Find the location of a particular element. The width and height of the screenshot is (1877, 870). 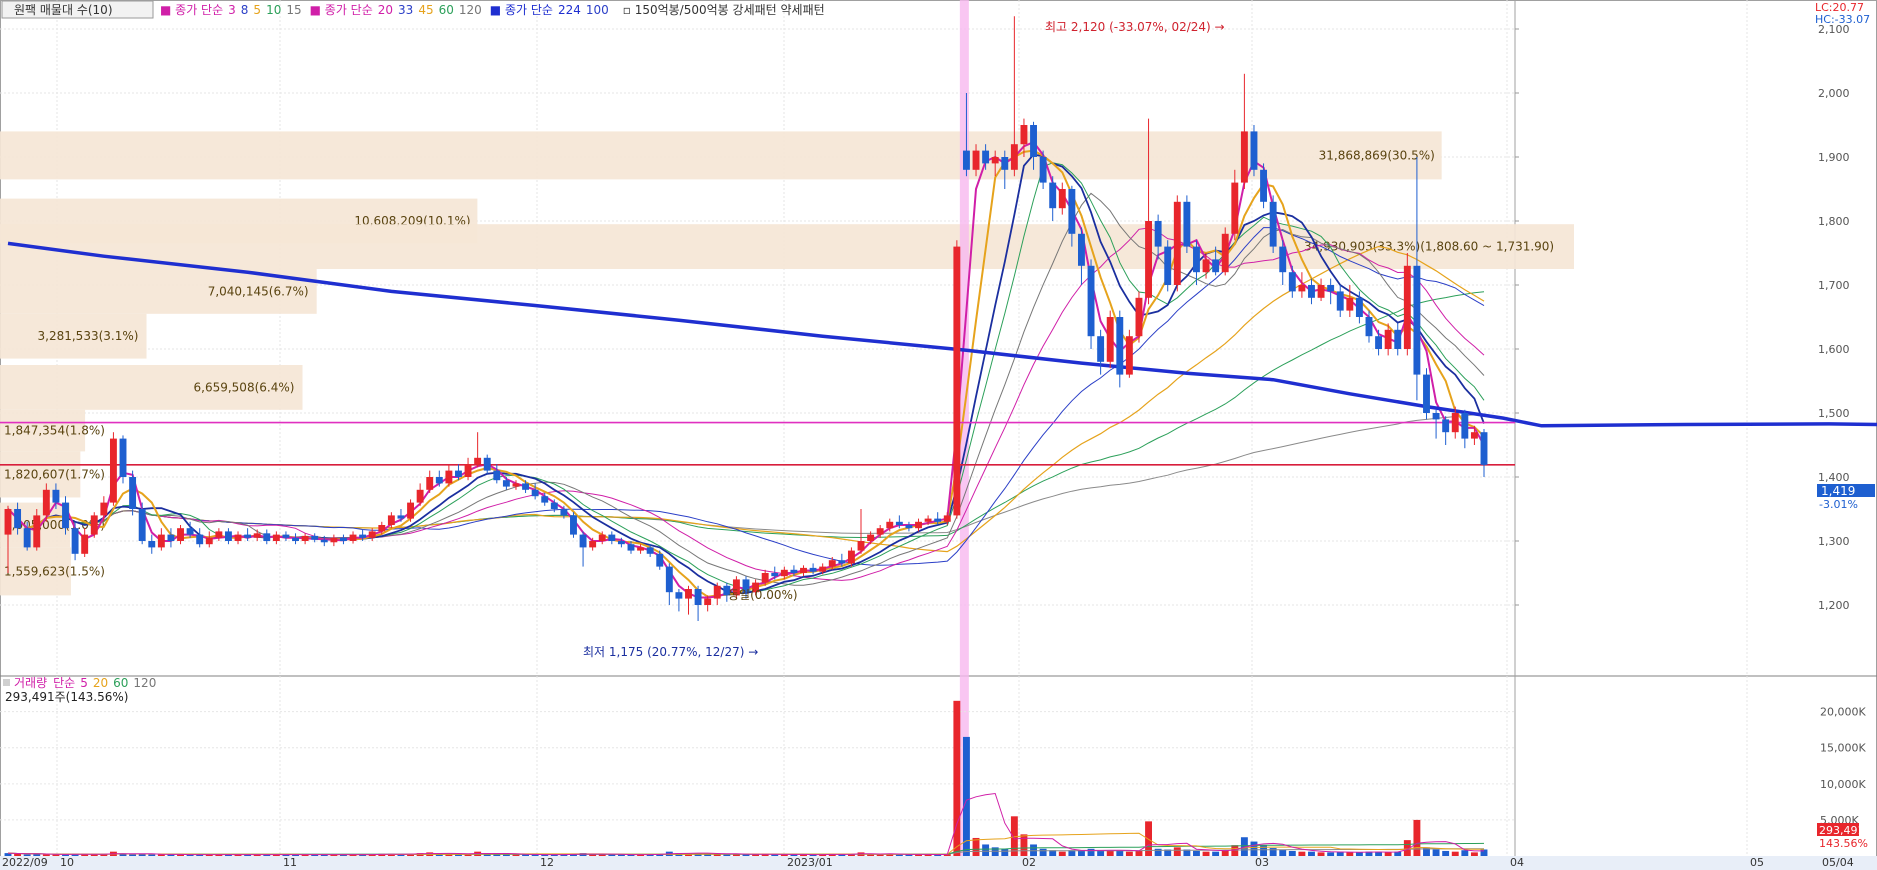

legend-item: 종가 단순 is located at coordinates (349, 10).